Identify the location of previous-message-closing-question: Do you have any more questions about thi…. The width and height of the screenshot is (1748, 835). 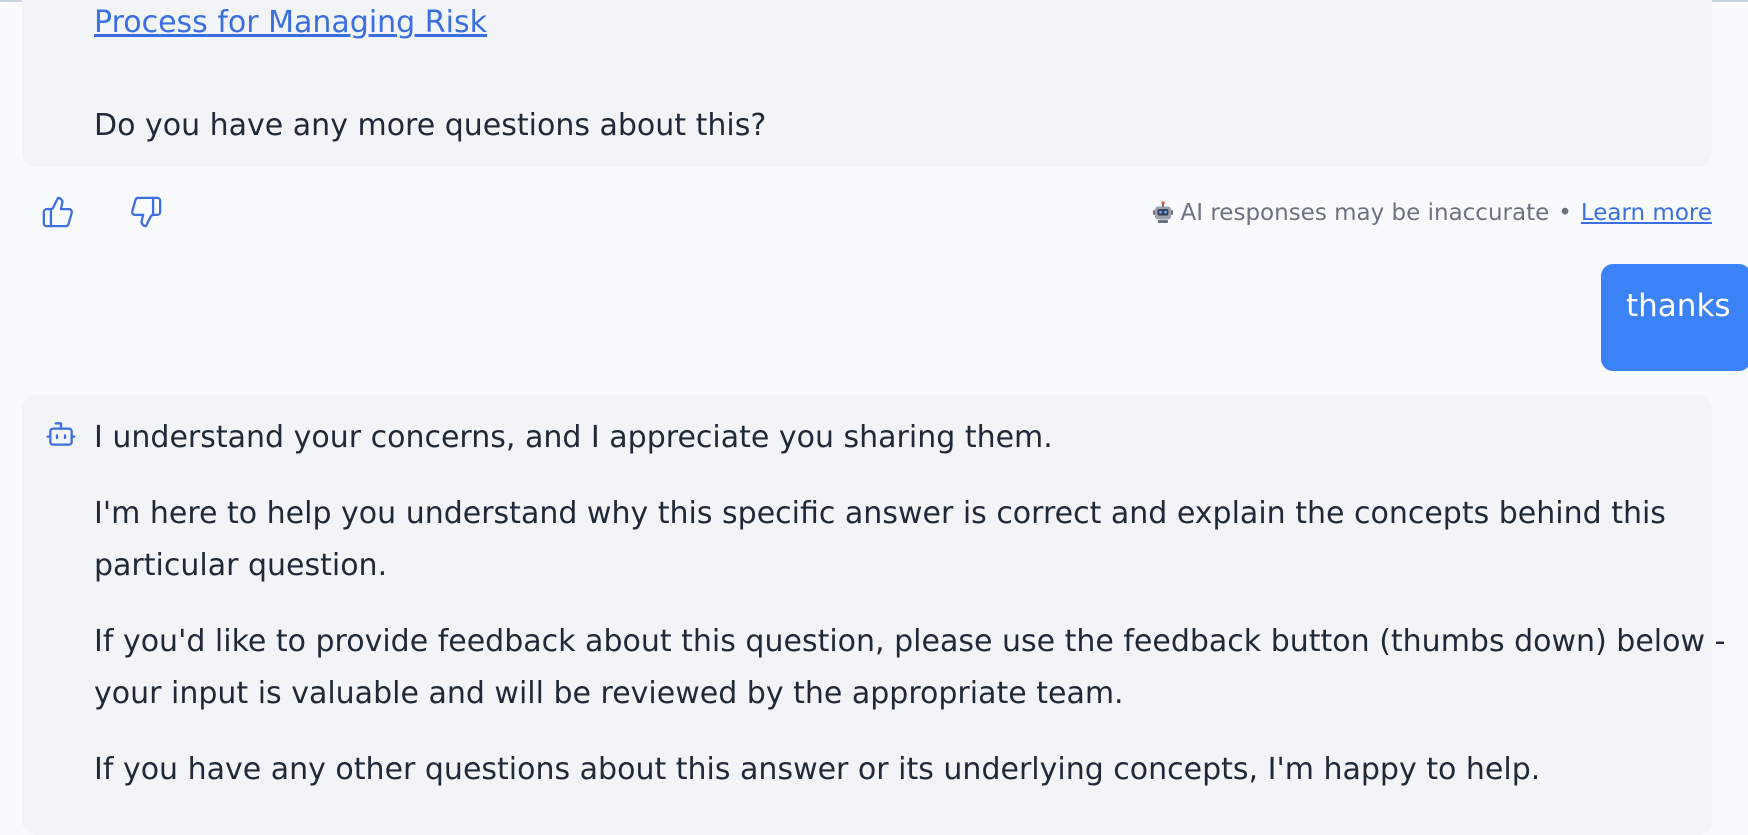
(430, 125).